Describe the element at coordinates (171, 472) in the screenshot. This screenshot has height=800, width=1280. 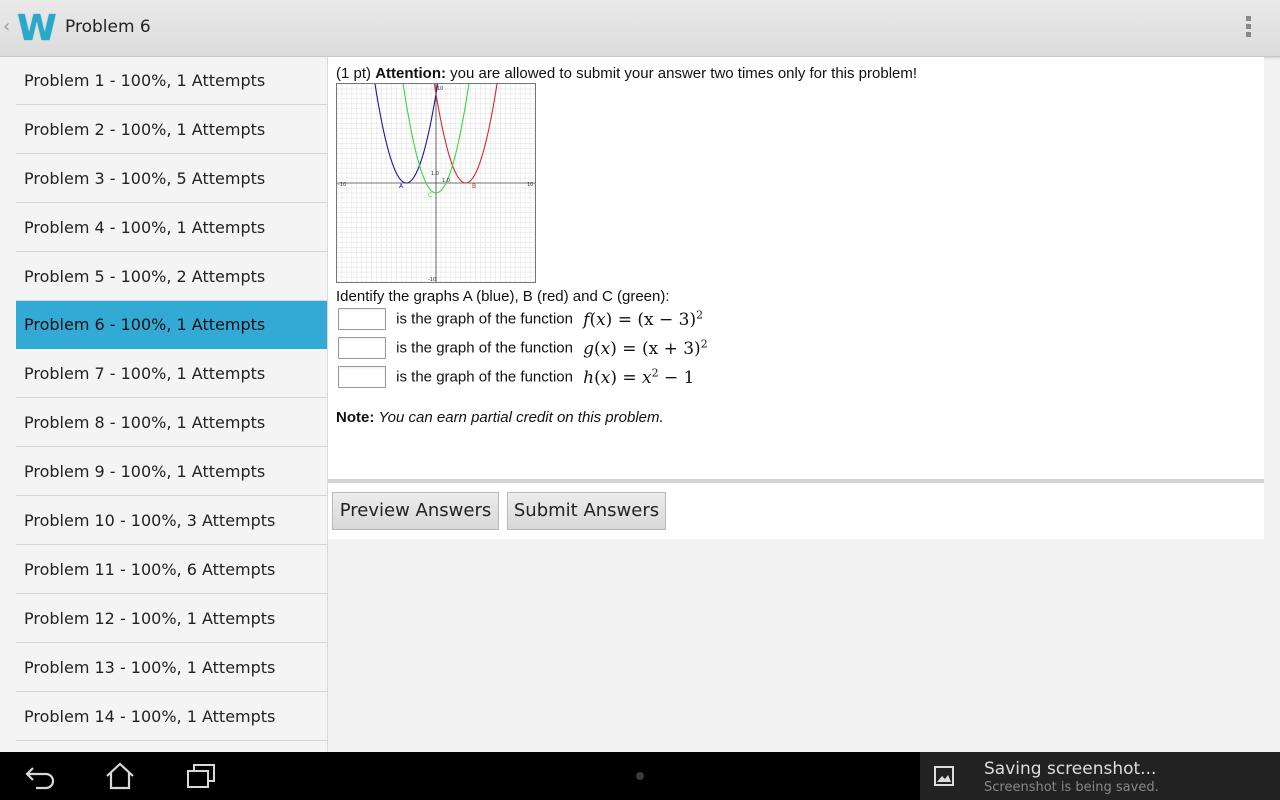
I see `list-item-problem-9: Problem 9 - 100%, 1 Attempts` at that location.